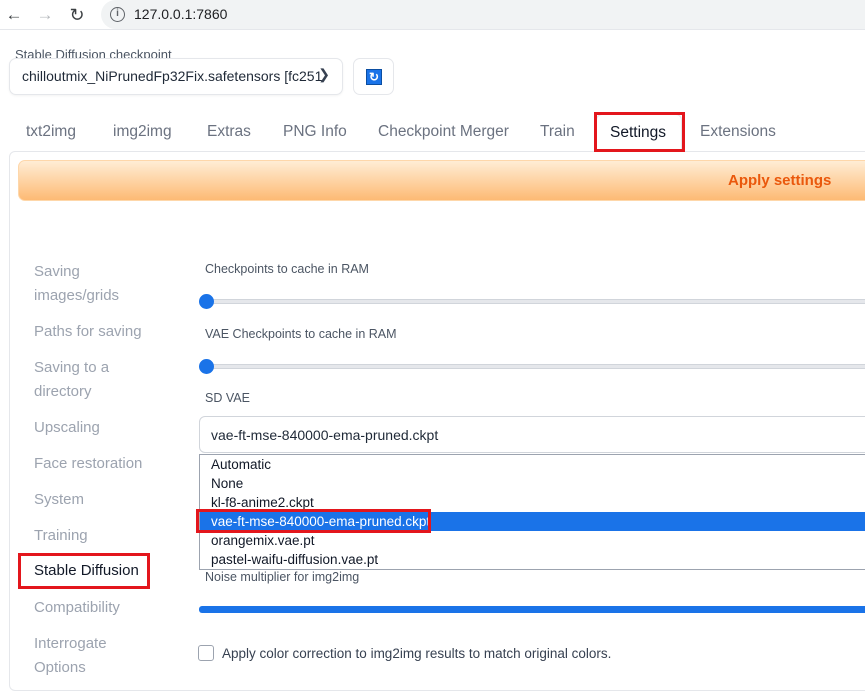 The image size is (865, 691). I want to click on sidebar-item-face-restoration: Face restoration, so click(88, 464).